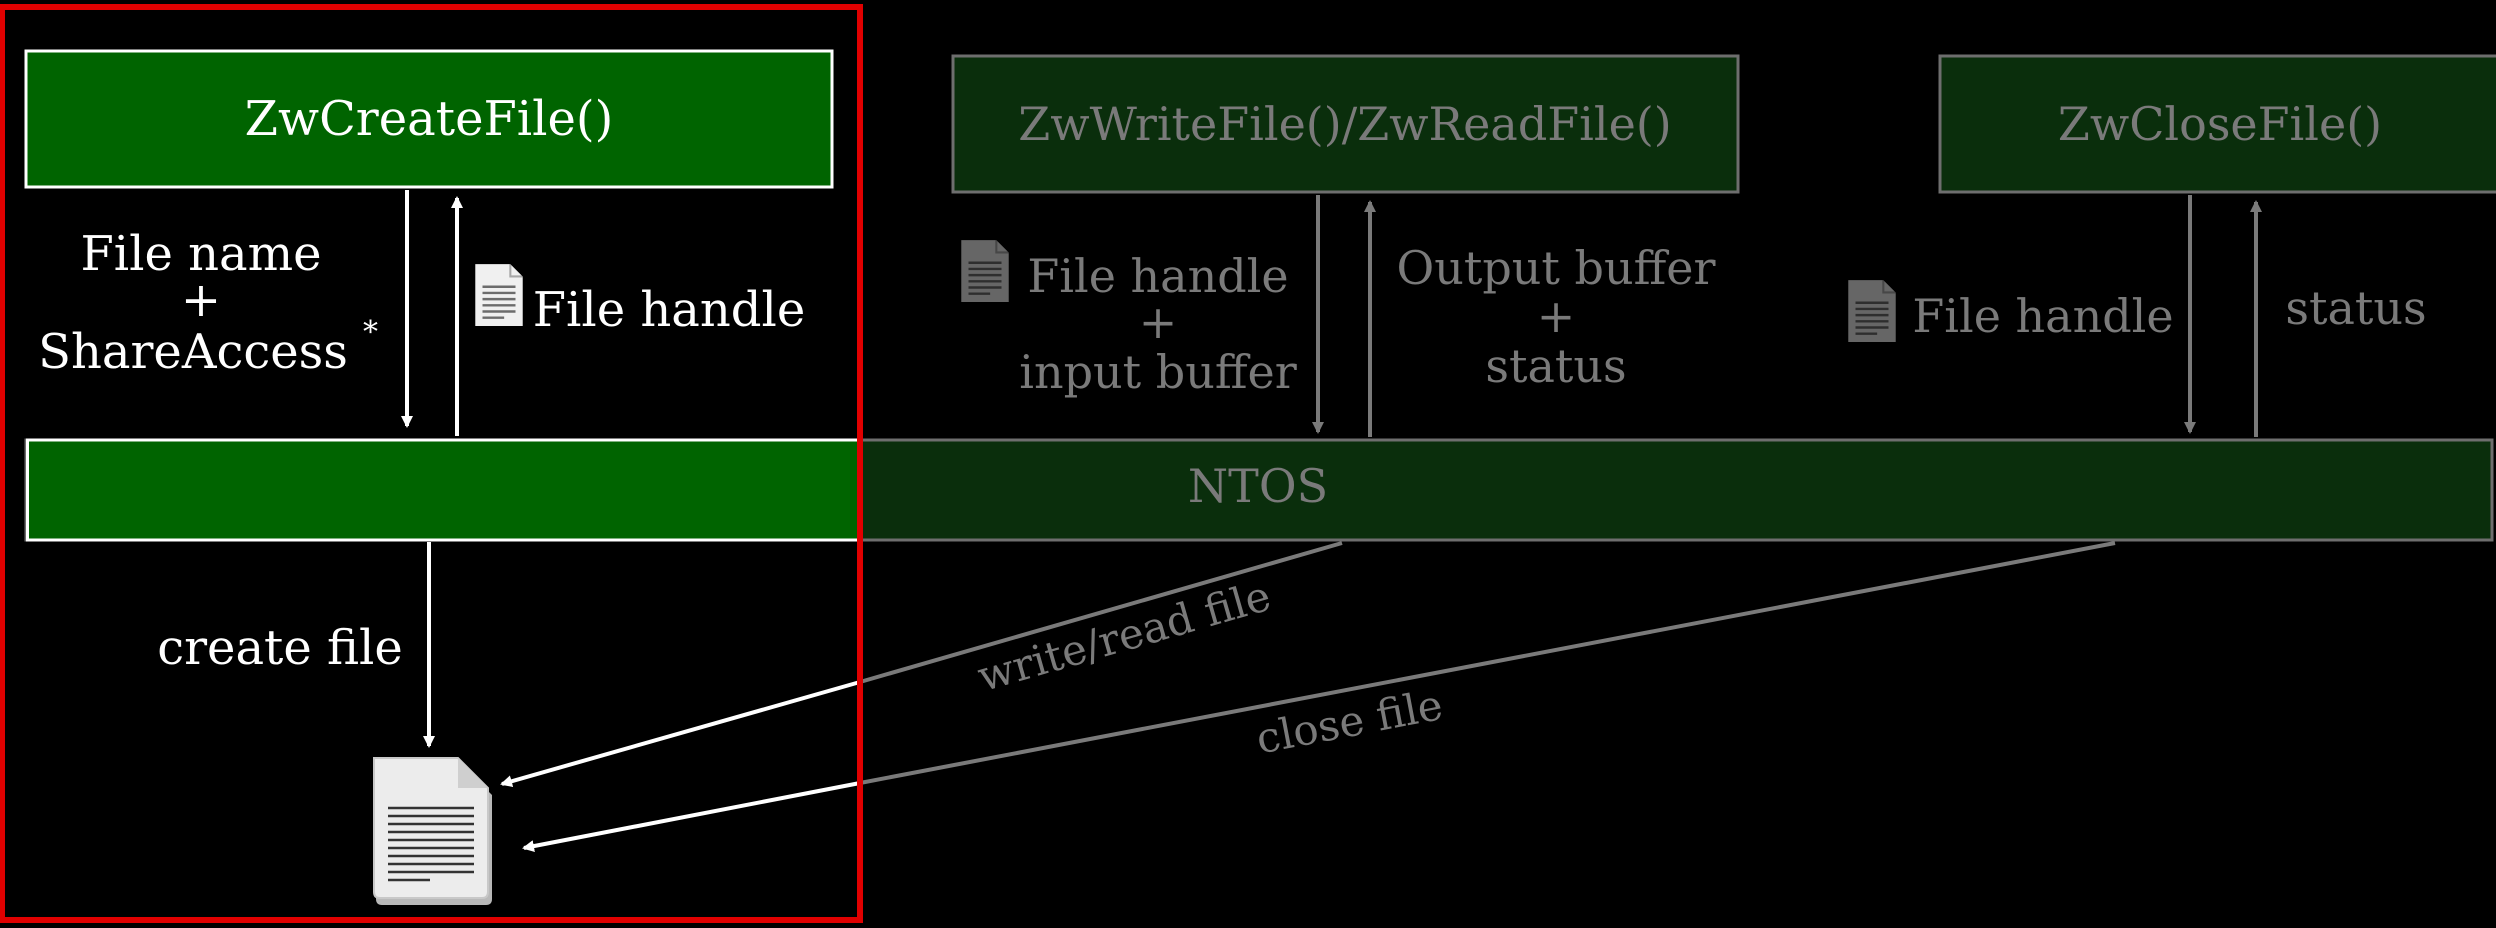 The height and width of the screenshot is (928, 2496). What do you see at coordinates (370, 332) in the screenshot?
I see `create-in-footnote: *` at bounding box center [370, 332].